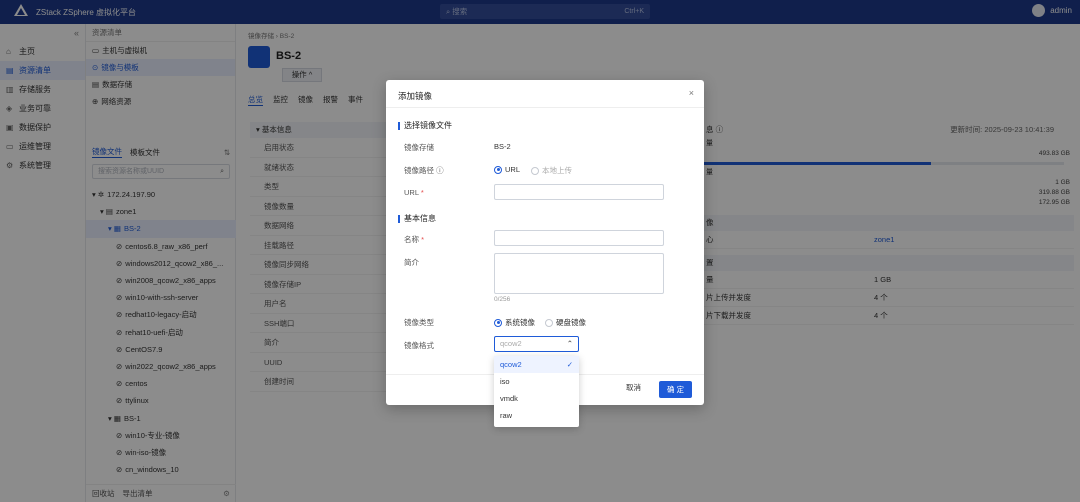 This screenshot has width=1080, height=502. Describe the element at coordinates (569, 364) in the screenshot. I see `check-icon: ✓` at that location.